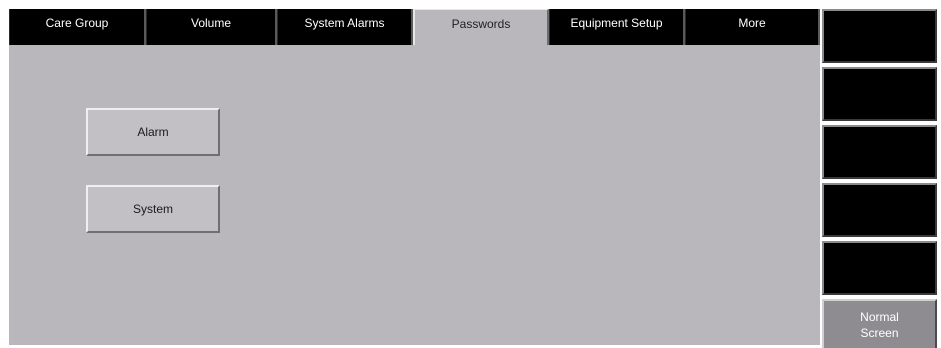 Image resolution: width=941 pixels, height=348 pixels. What do you see at coordinates (481, 24) in the screenshot?
I see `tab-label: Passwords` at bounding box center [481, 24].